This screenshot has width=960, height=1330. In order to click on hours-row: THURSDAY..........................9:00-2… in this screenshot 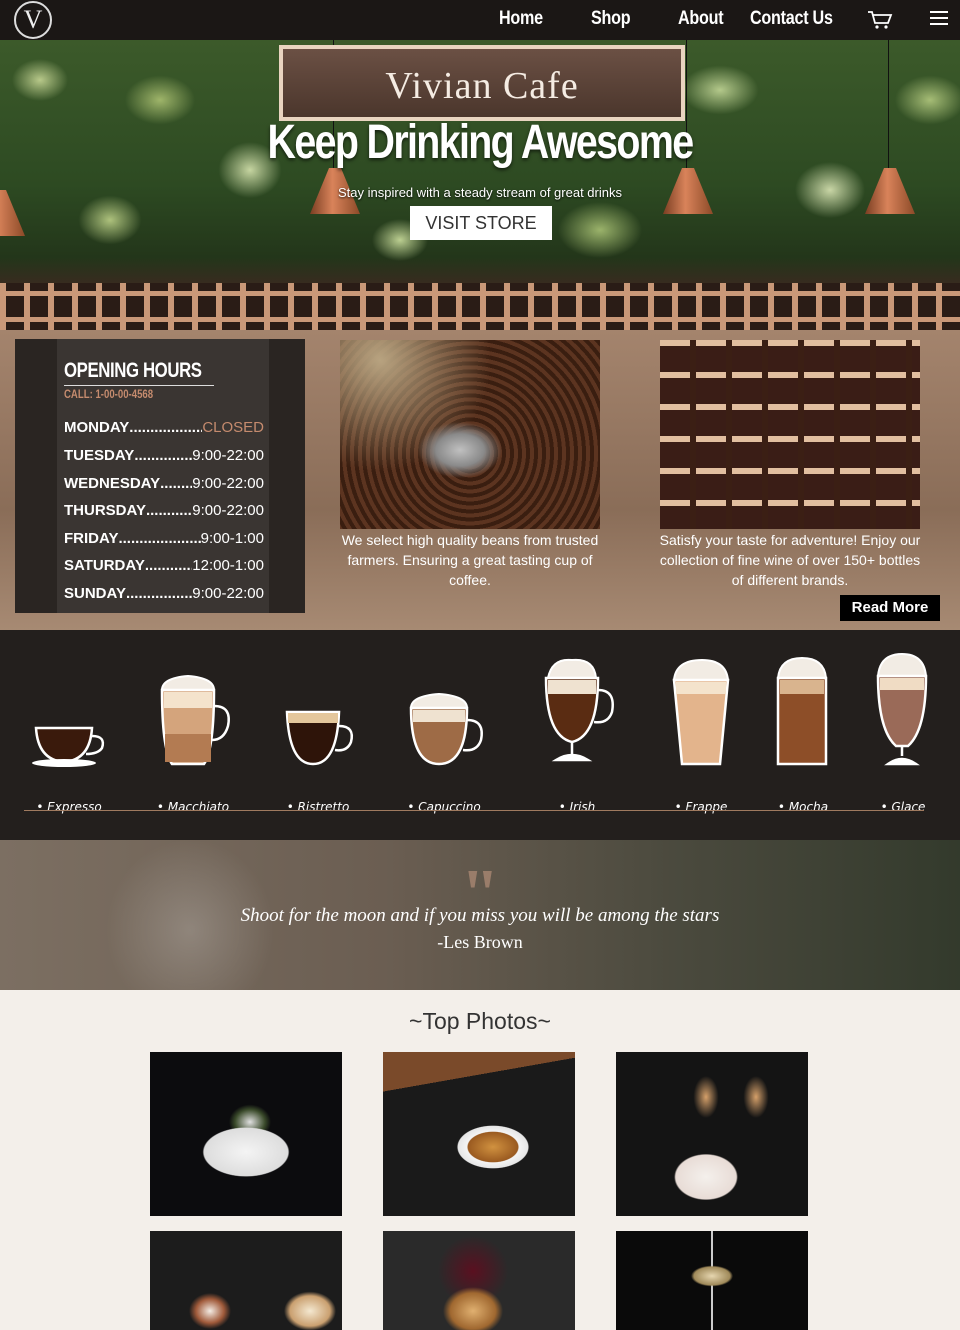, I will do `click(164, 510)`.